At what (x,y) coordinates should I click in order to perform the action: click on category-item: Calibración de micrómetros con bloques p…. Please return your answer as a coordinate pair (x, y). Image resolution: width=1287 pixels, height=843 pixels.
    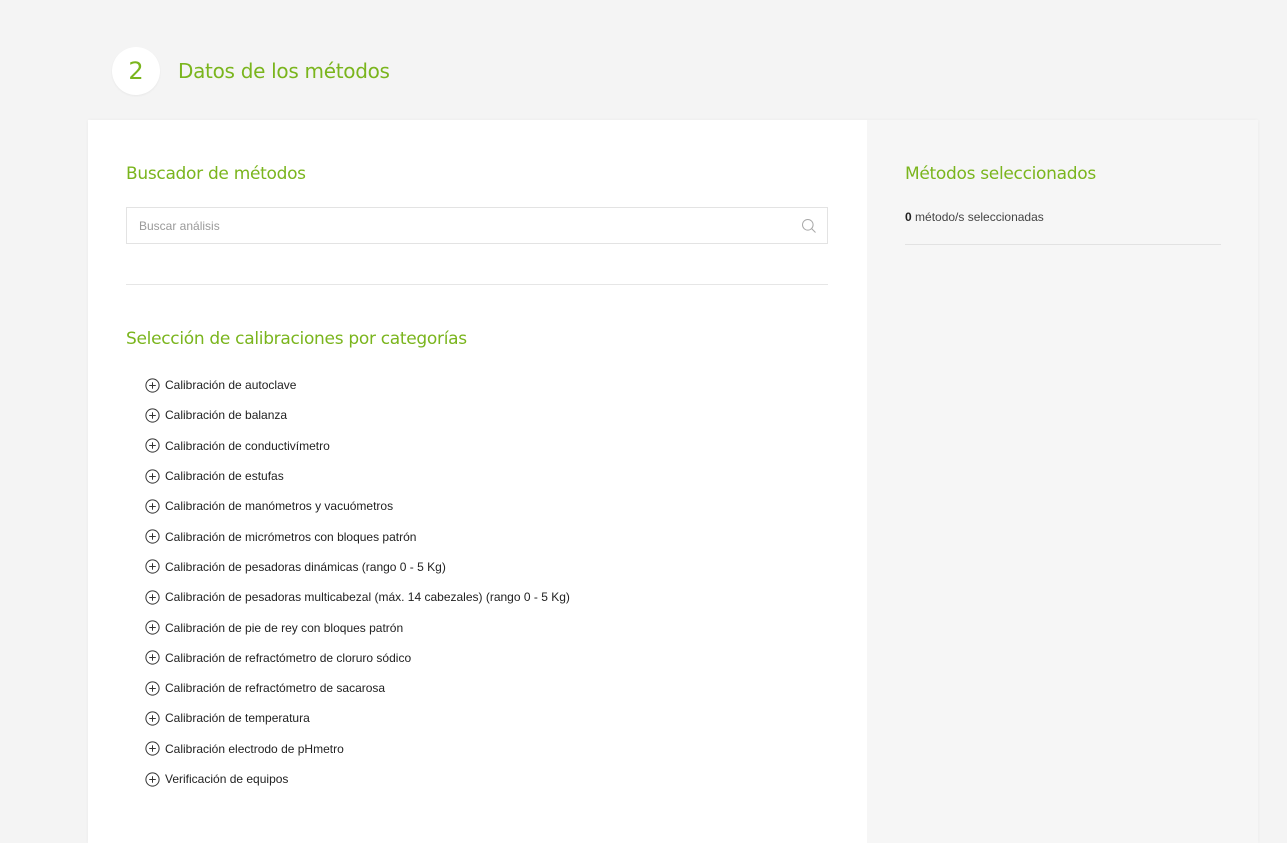
    Looking at the image, I should click on (357, 536).